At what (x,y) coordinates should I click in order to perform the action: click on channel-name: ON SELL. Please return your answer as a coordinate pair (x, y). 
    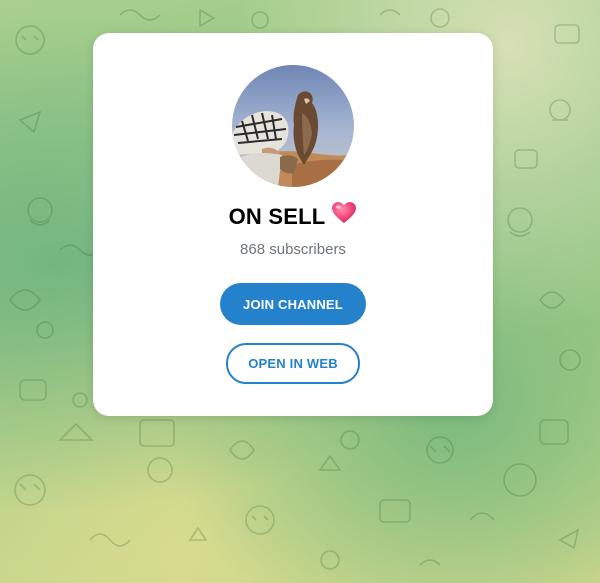
    Looking at the image, I should click on (277, 216).